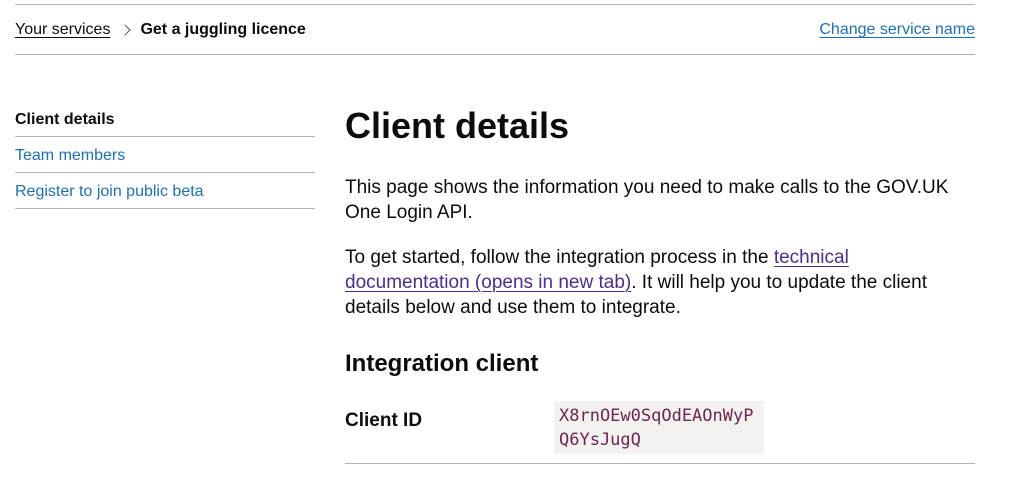  I want to click on breadcrumb: Your services Get a juggling licence, so click(160, 30).